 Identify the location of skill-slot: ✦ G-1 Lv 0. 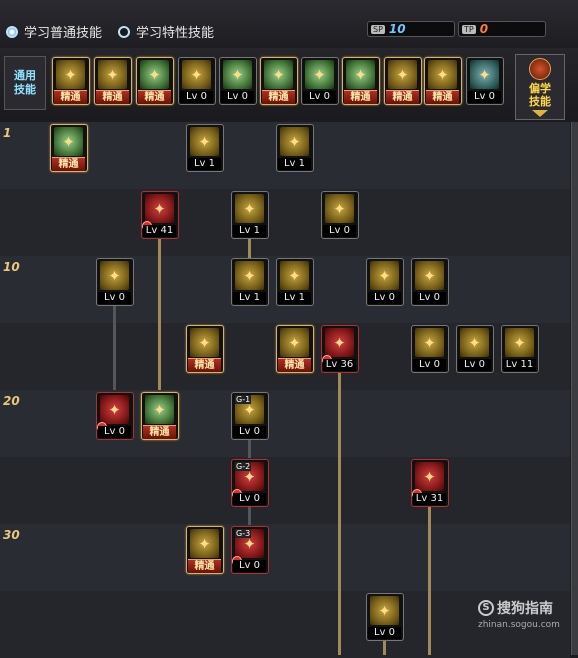
(250, 416).